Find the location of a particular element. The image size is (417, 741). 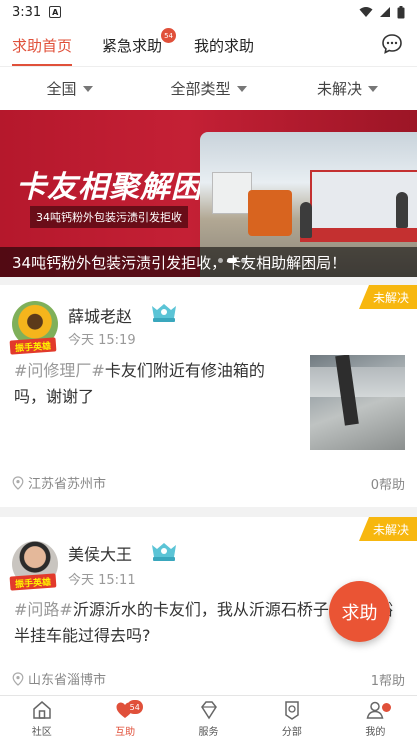

nav-item-service: 服务 is located at coordinates (208, 718).